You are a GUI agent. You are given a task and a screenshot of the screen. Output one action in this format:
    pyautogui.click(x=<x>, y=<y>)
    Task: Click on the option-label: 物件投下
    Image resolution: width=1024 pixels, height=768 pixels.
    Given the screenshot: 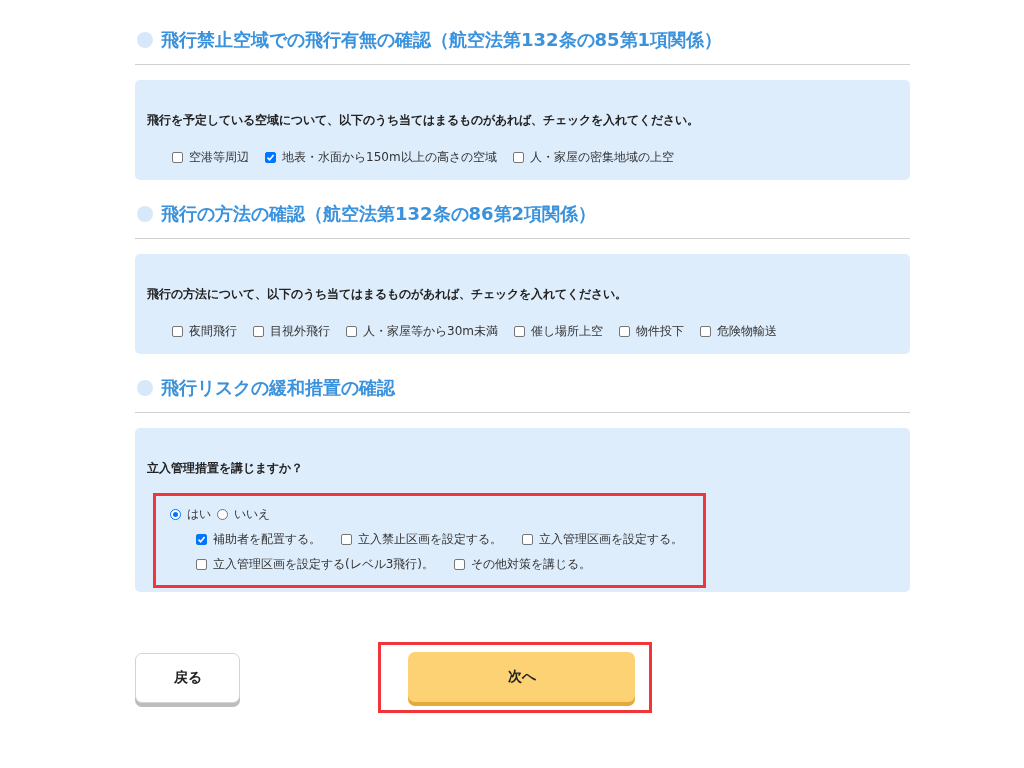 What is the action you would take?
    pyautogui.click(x=659, y=331)
    